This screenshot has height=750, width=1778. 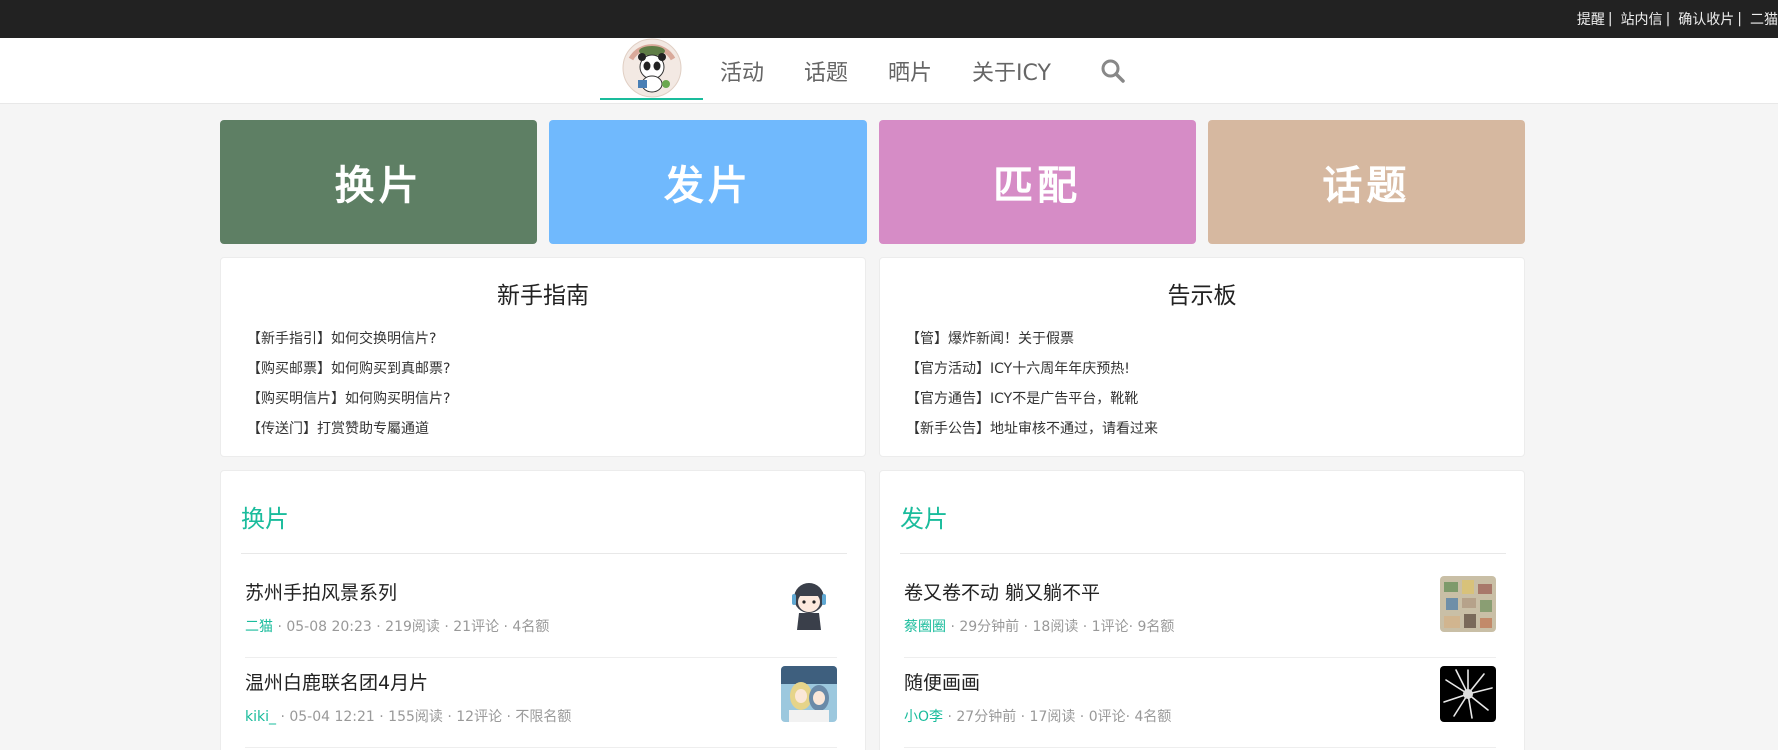 What do you see at coordinates (742, 71) in the screenshot?
I see `nav-events: 活动` at bounding box center [742, 71].